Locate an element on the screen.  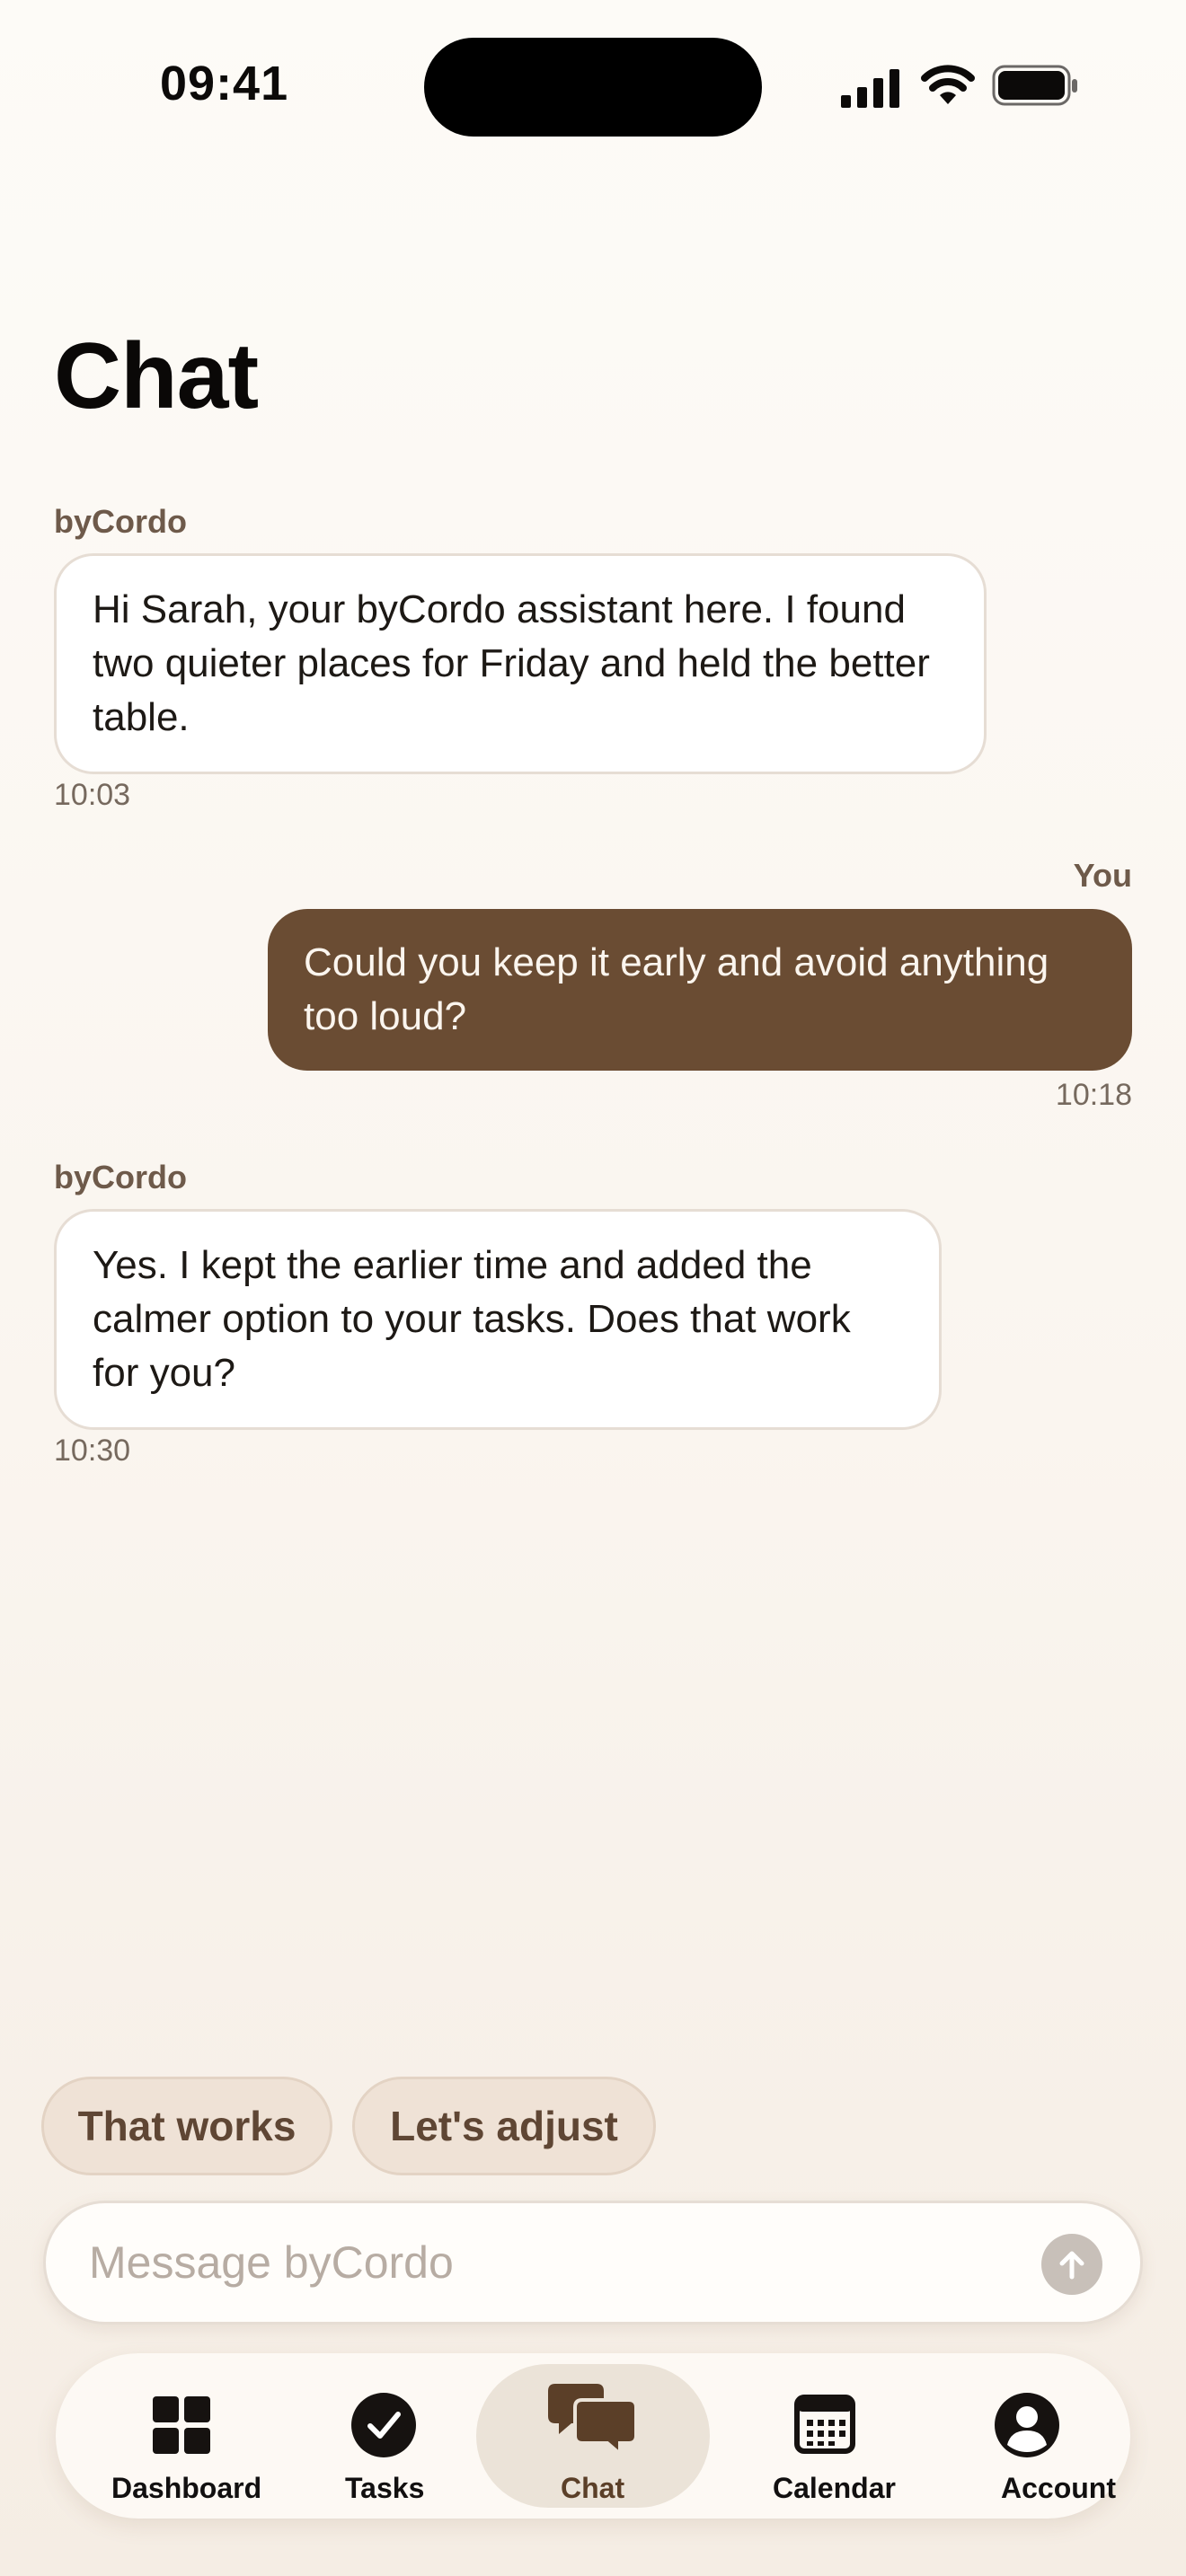
send-button is located at coordinates (1071, 2264).